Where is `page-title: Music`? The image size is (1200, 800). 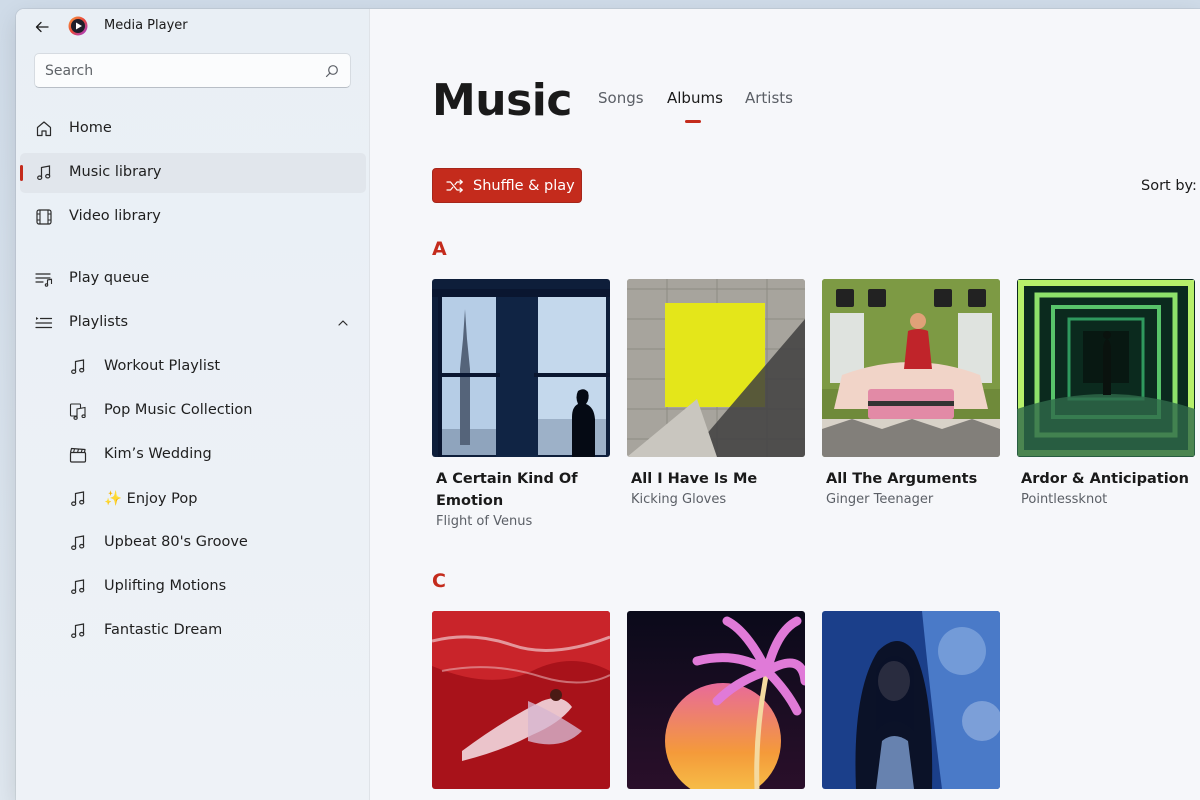
page-title: Music is located at coordinates (502, 100).